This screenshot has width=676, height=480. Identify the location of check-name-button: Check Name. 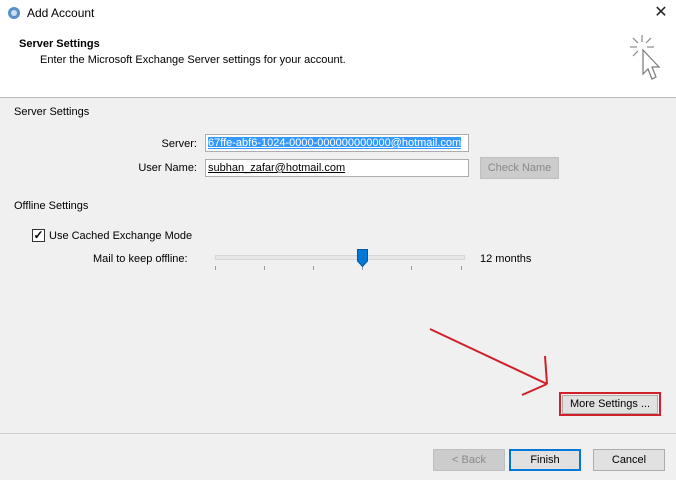
(519, 168).